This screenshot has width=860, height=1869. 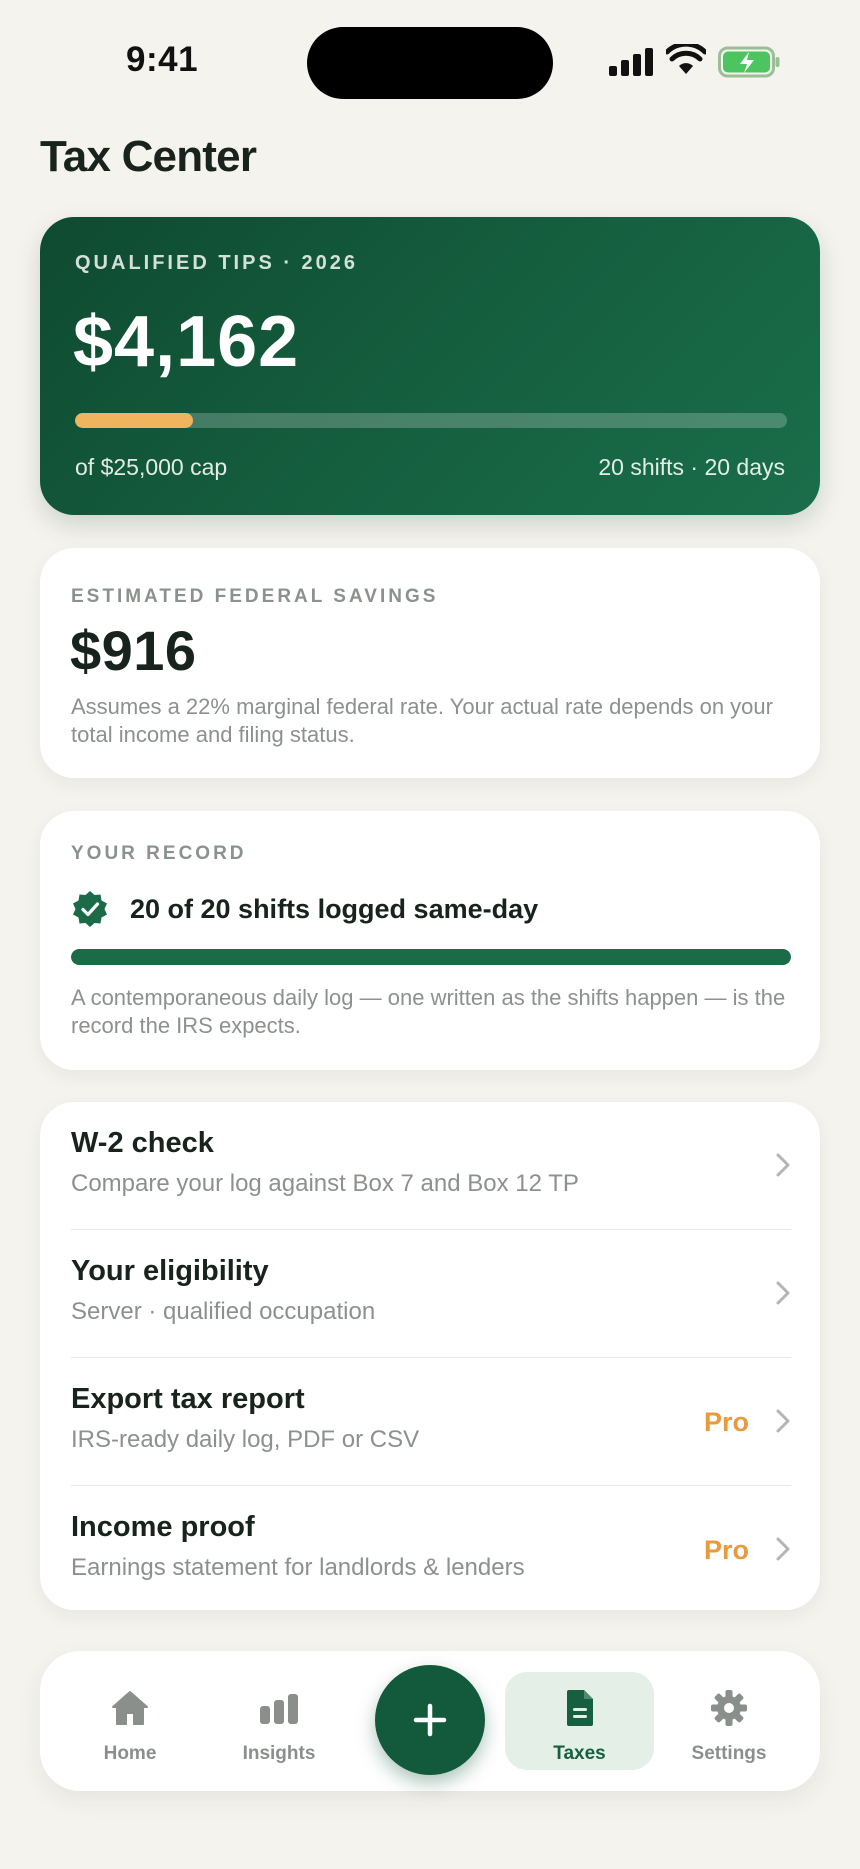 I want to click on federal-savings-amount: $916, so click(x=133, y=650).